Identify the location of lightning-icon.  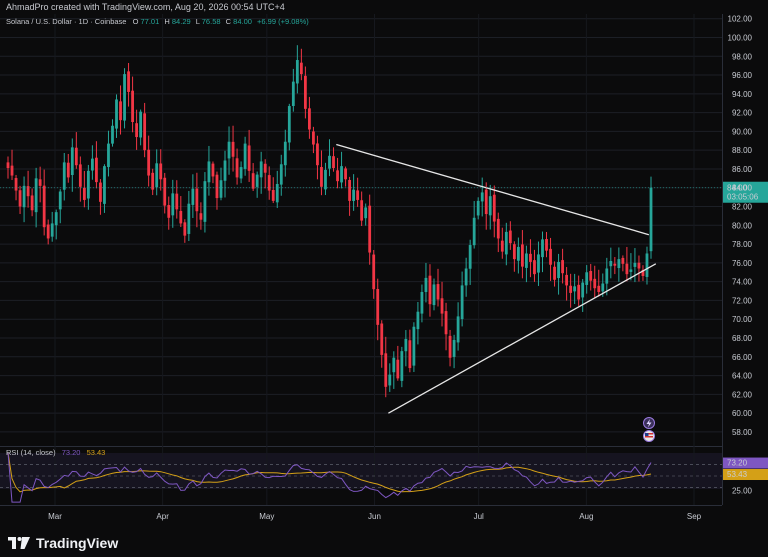
(649, 423).